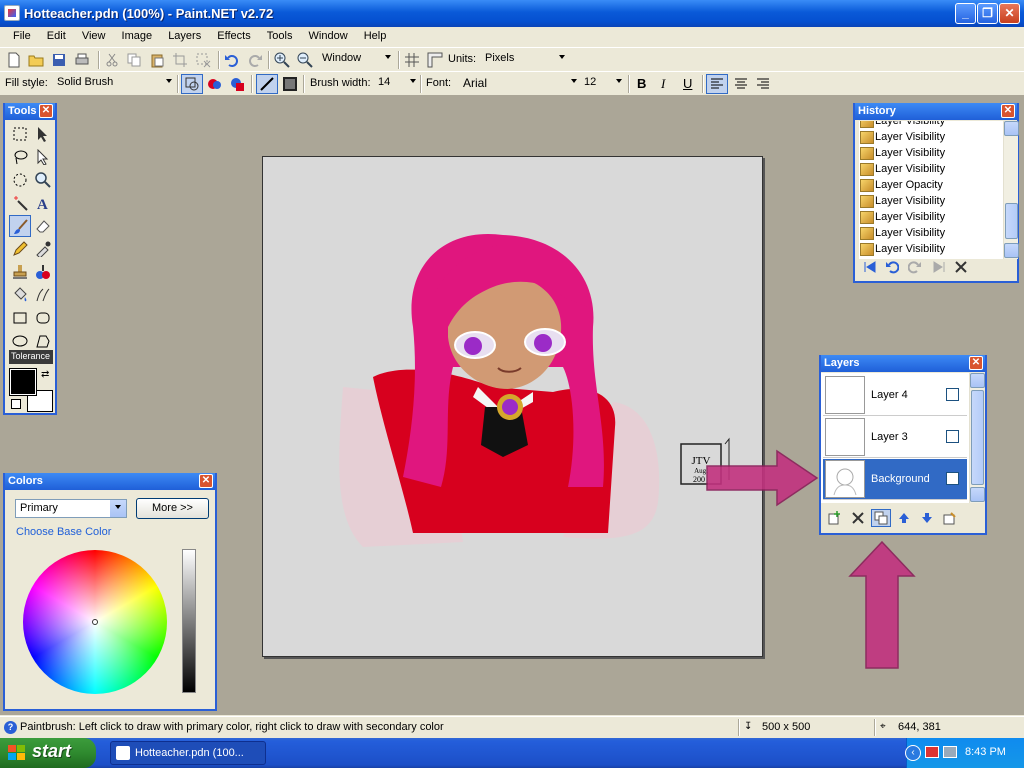 This screenshot has width=1024, height=768. I want to click on shape-fill-outline-icon, so click(237, 84).